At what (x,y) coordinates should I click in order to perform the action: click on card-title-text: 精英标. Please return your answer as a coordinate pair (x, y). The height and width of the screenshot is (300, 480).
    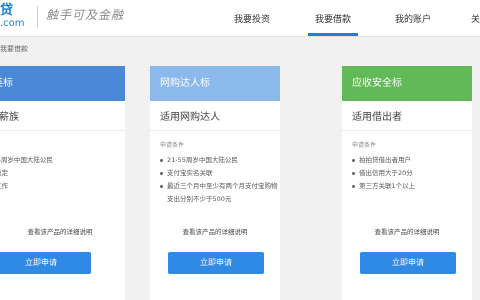
    Looking at the image, I should click on (6, 83).